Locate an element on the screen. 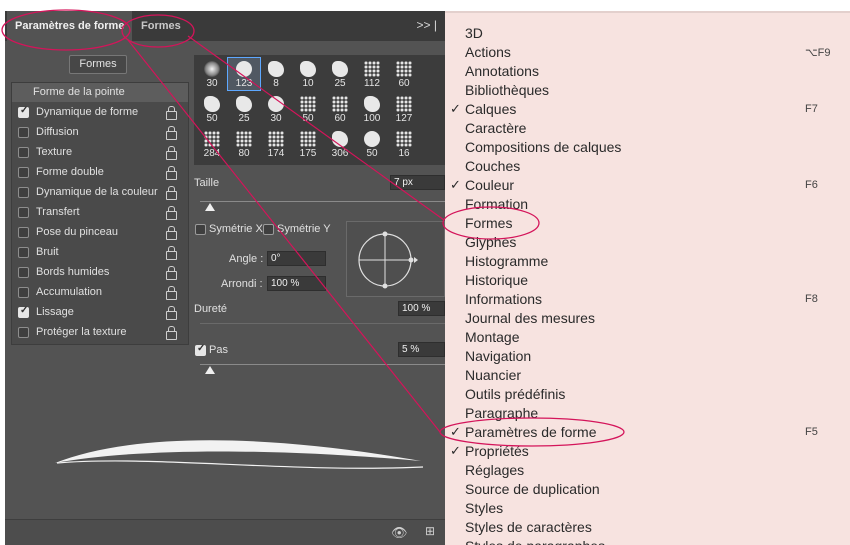 Image resolution: width=850 pixels, height=545 pixels. toggle-preview-icon: 👁 is located at coordinates (399, 533).